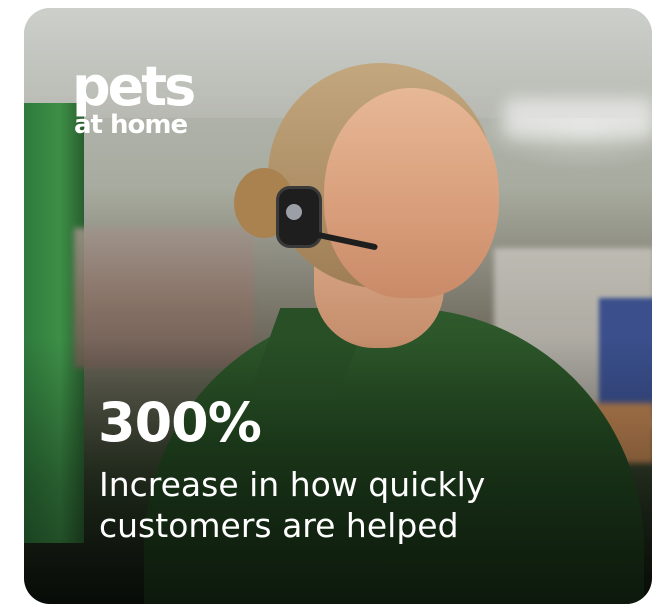  I want to click on logo-line-at-home: at home, so click(131, 125).